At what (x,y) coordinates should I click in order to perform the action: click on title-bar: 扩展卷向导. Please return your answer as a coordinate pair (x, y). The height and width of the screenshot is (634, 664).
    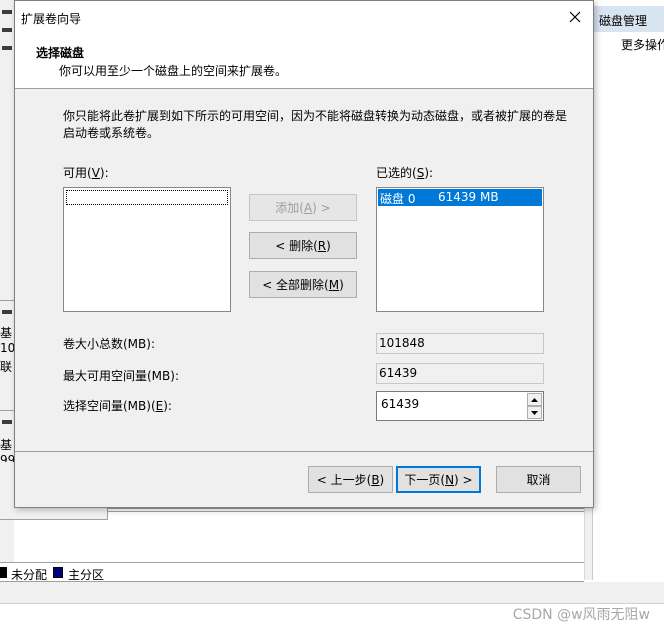
    Looking at the image, I should click on (304, 17).